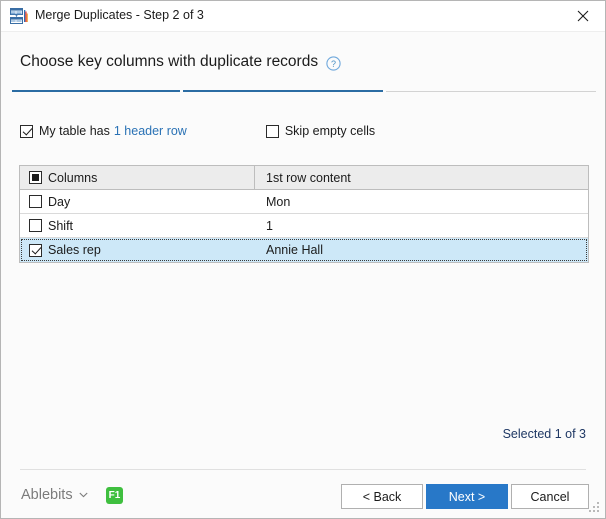 The height and width of the screenshot is (519, 606). What do you see at coordinates (137, 250) in the screenshot?
I see `row-column-cell: Sales rep` at bounding box center [137, 250].